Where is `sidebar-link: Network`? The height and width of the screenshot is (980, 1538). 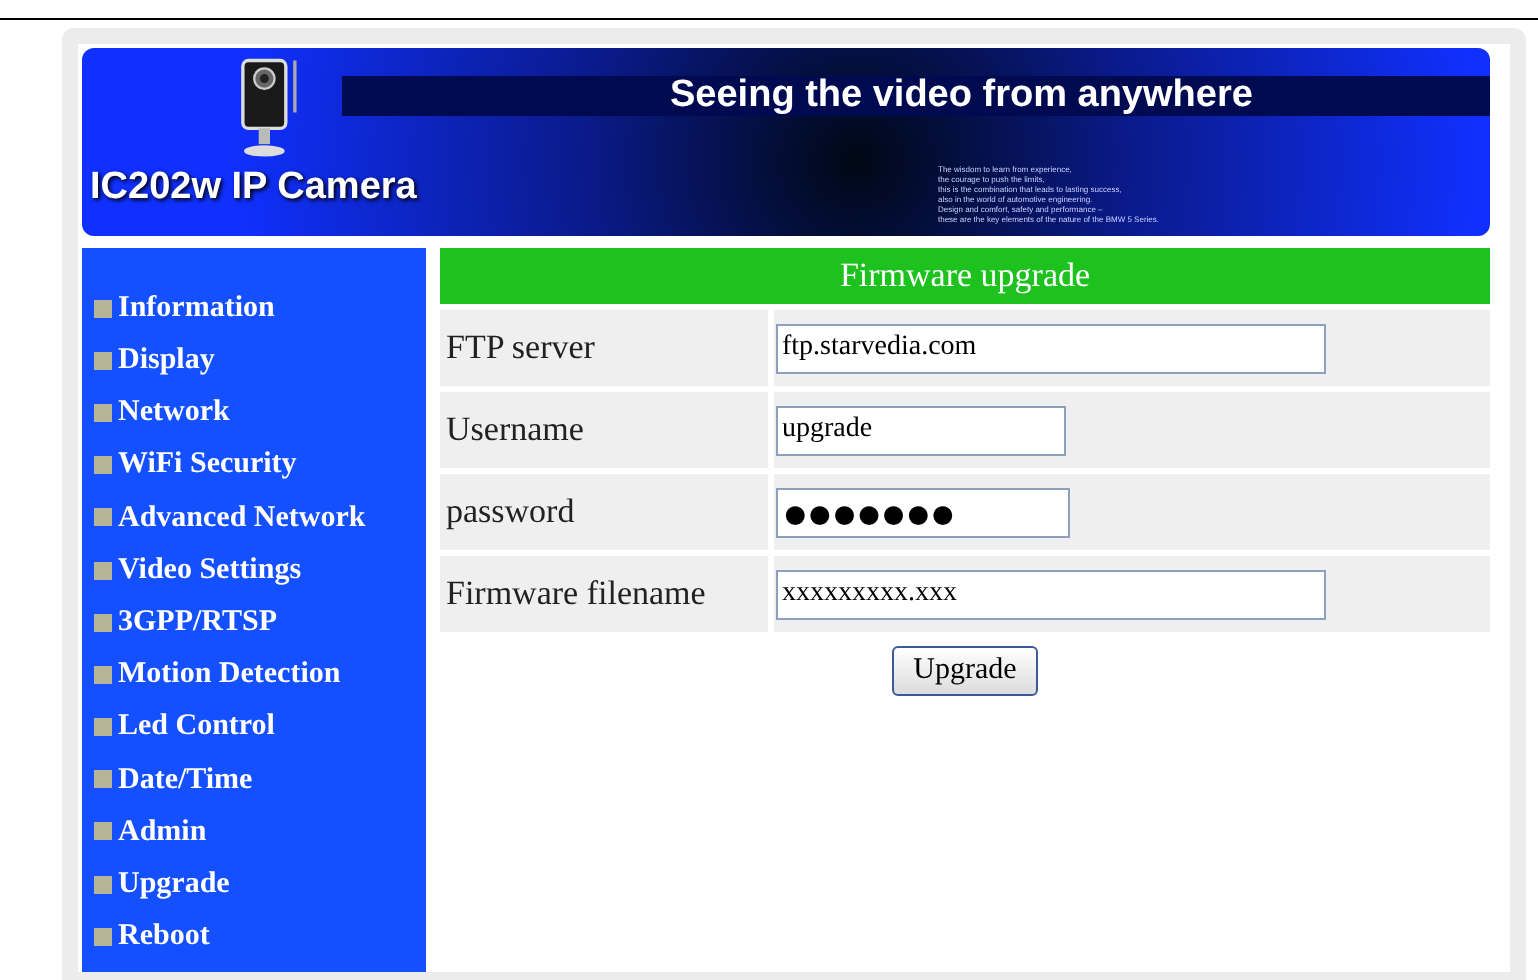 sidebar-link: Network is located at coordinates (260, 413).